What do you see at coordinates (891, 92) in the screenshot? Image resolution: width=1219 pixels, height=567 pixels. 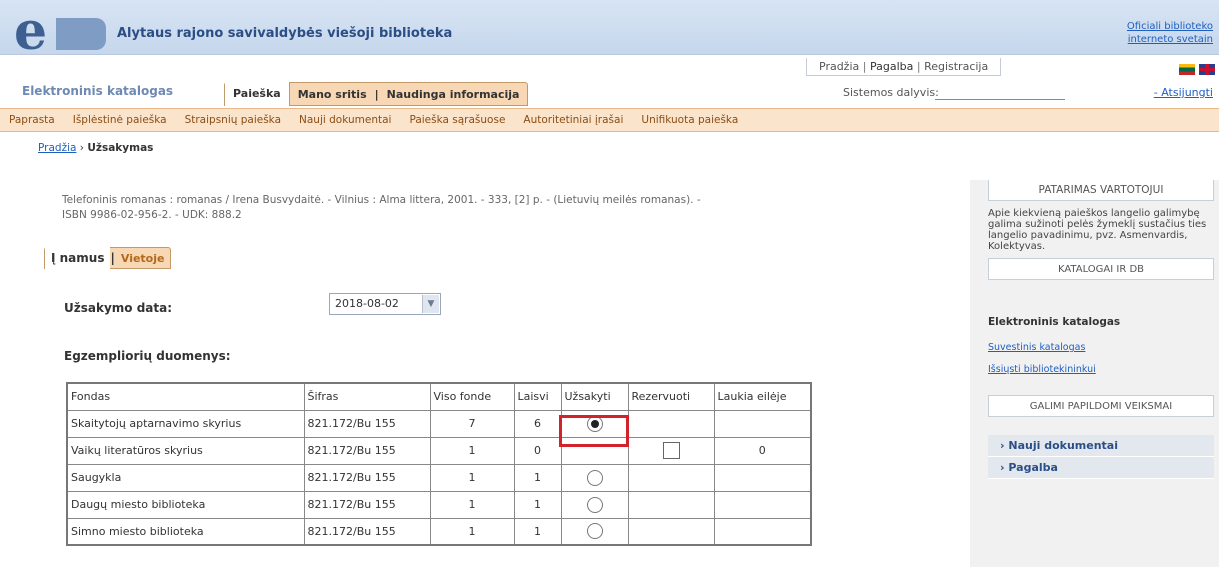 I see `participant-label: Sistemos dalyvis:` at bounding box center [891, 92].